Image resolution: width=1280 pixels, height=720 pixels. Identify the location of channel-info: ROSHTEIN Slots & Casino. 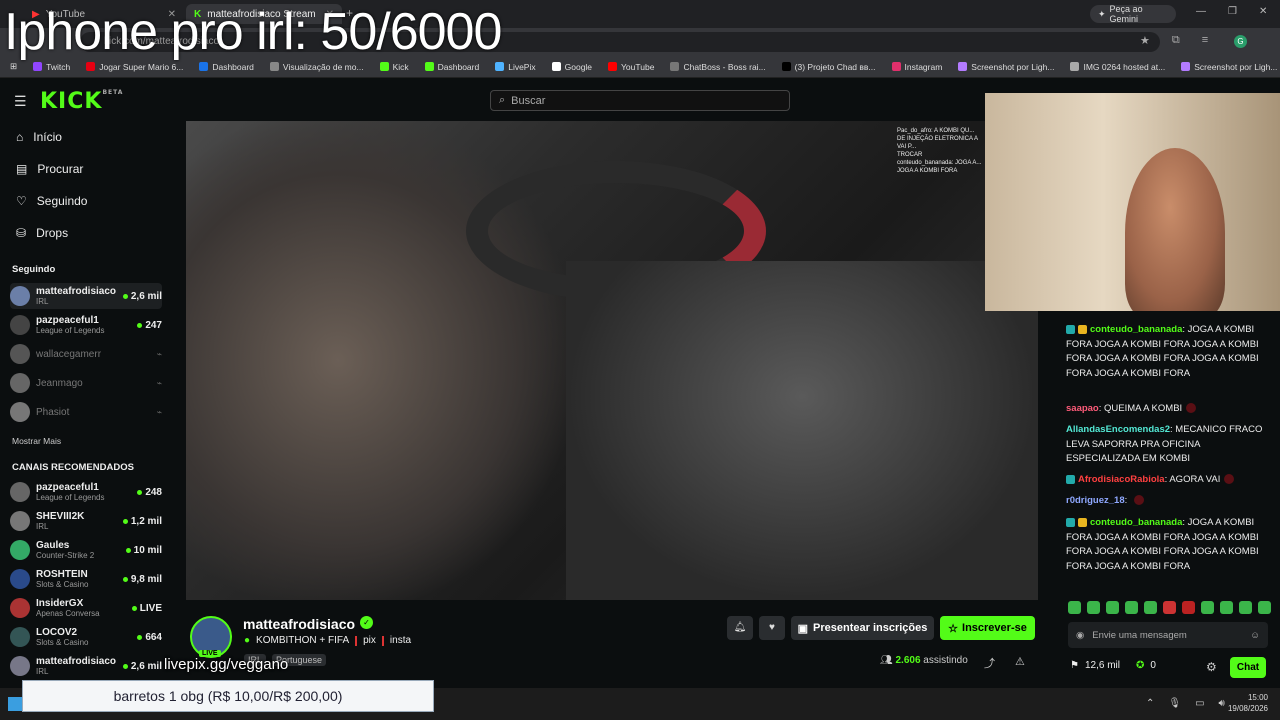
(79, 579).